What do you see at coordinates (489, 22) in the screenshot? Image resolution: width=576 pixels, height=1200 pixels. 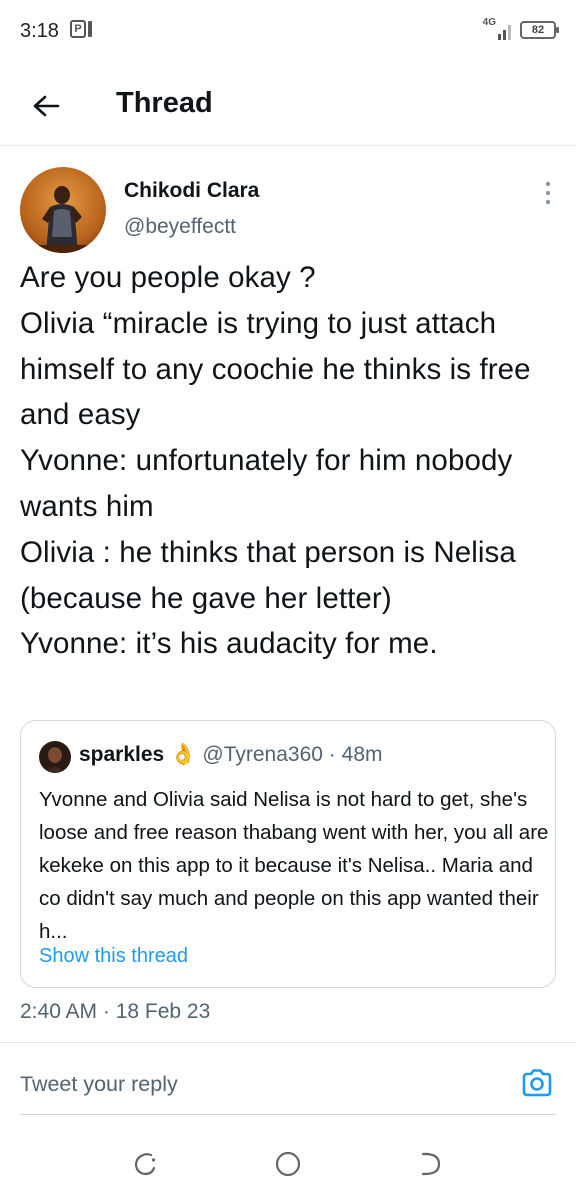 I see `network-type: 4G` at bounding box center [489, 22].